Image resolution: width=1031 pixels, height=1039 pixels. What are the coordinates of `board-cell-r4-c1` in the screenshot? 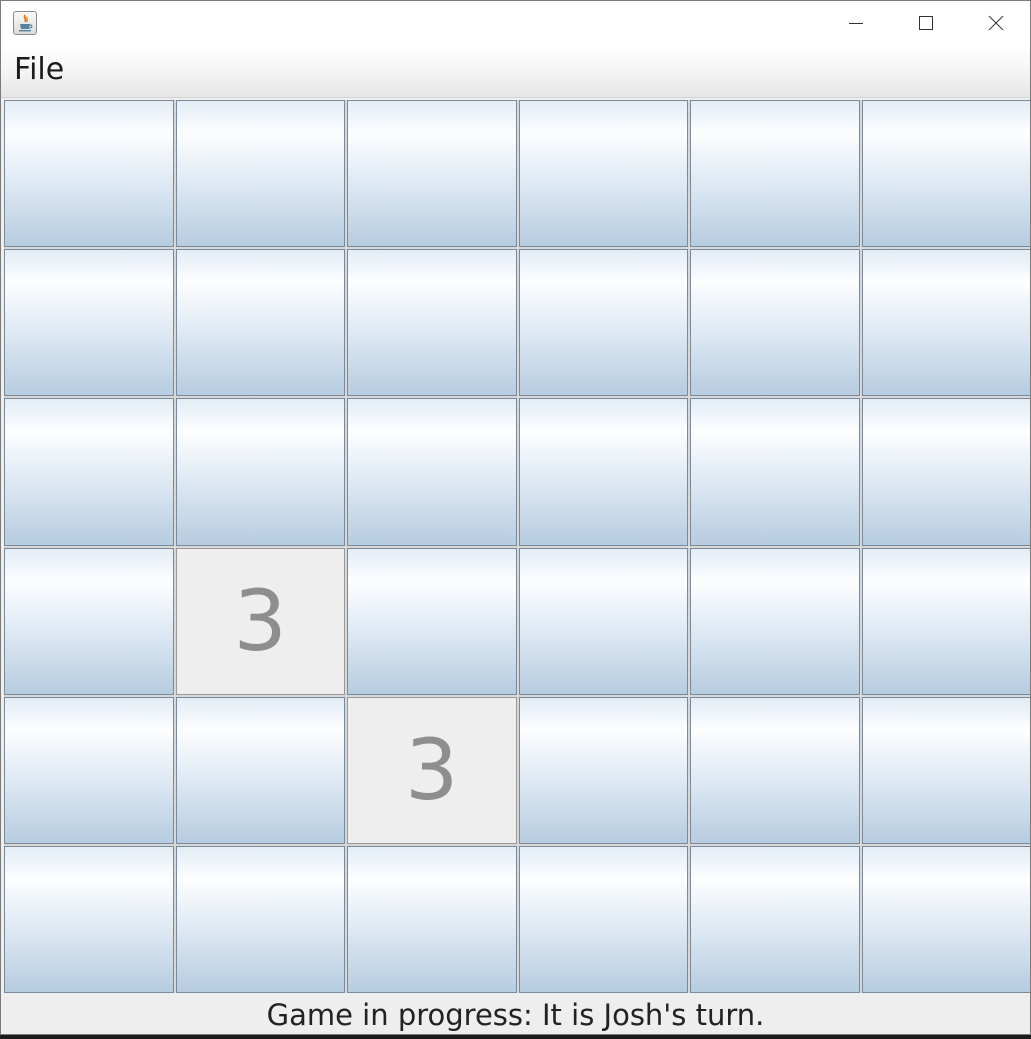 It's located at (260, 770).